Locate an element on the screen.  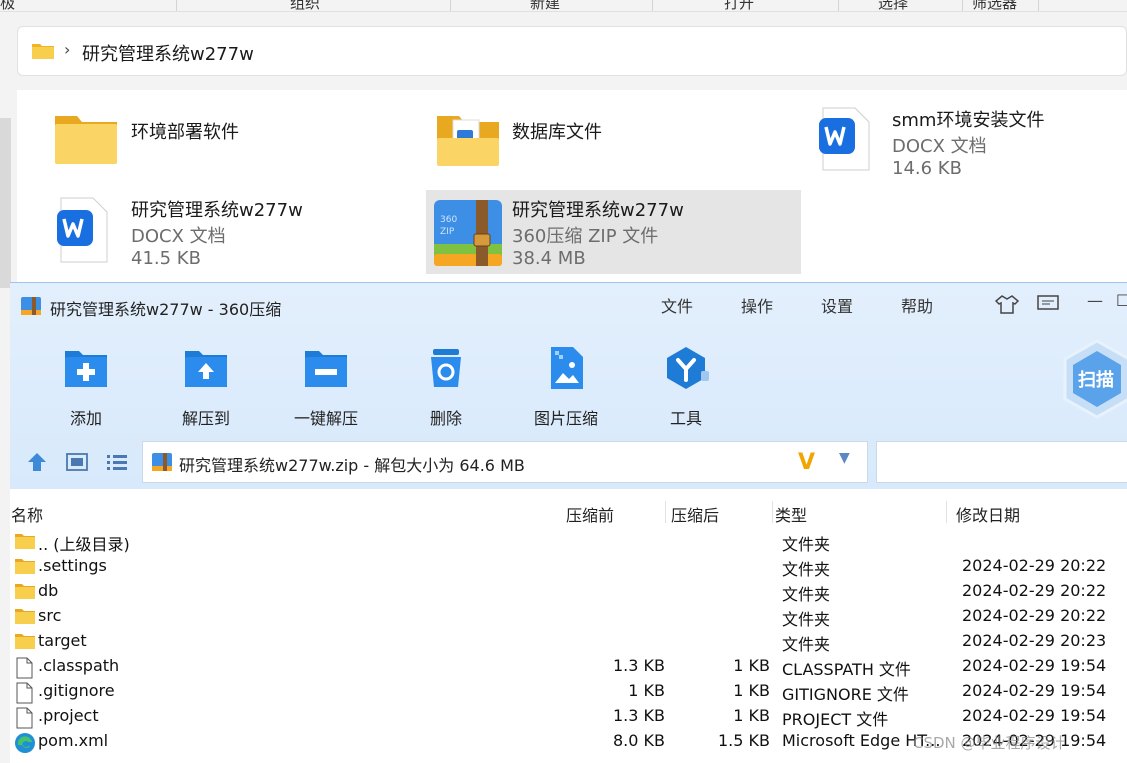
command-filter: 筛选器 is located at coordinates (994, 5).